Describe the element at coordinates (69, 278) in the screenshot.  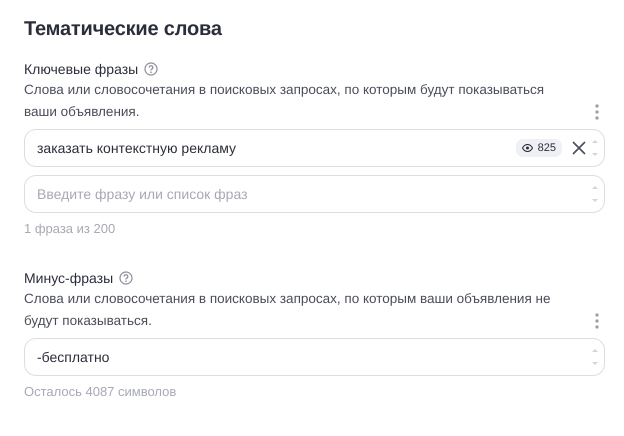
I see `field-label: Минус-фразы` at that location.